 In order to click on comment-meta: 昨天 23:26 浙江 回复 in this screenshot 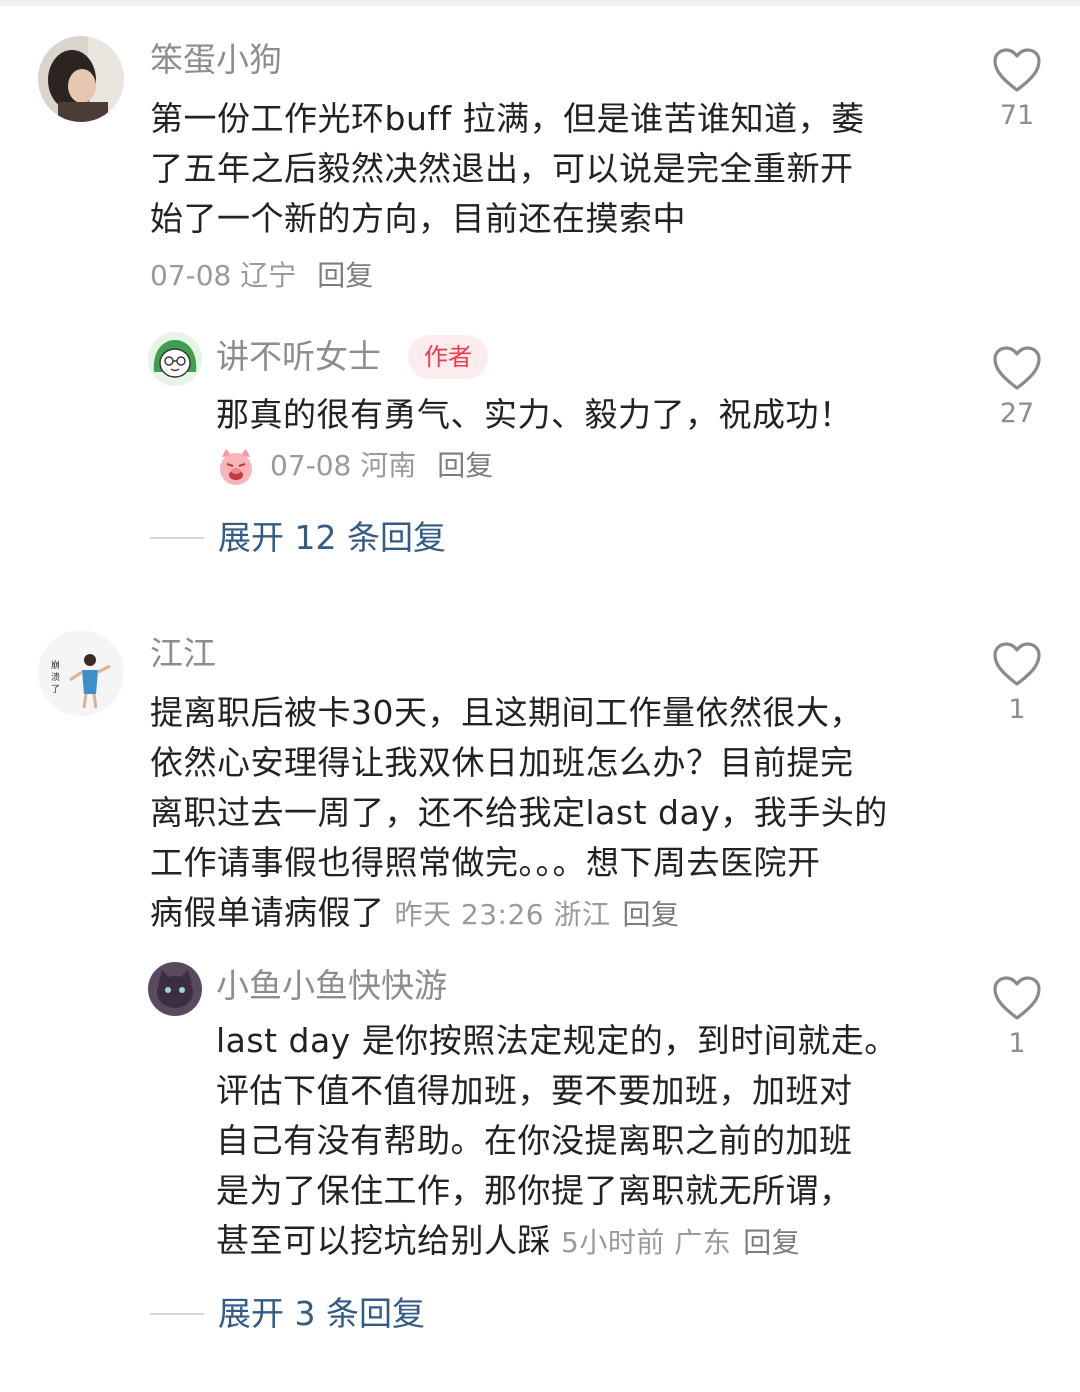, I will do `click(537, 914)`.